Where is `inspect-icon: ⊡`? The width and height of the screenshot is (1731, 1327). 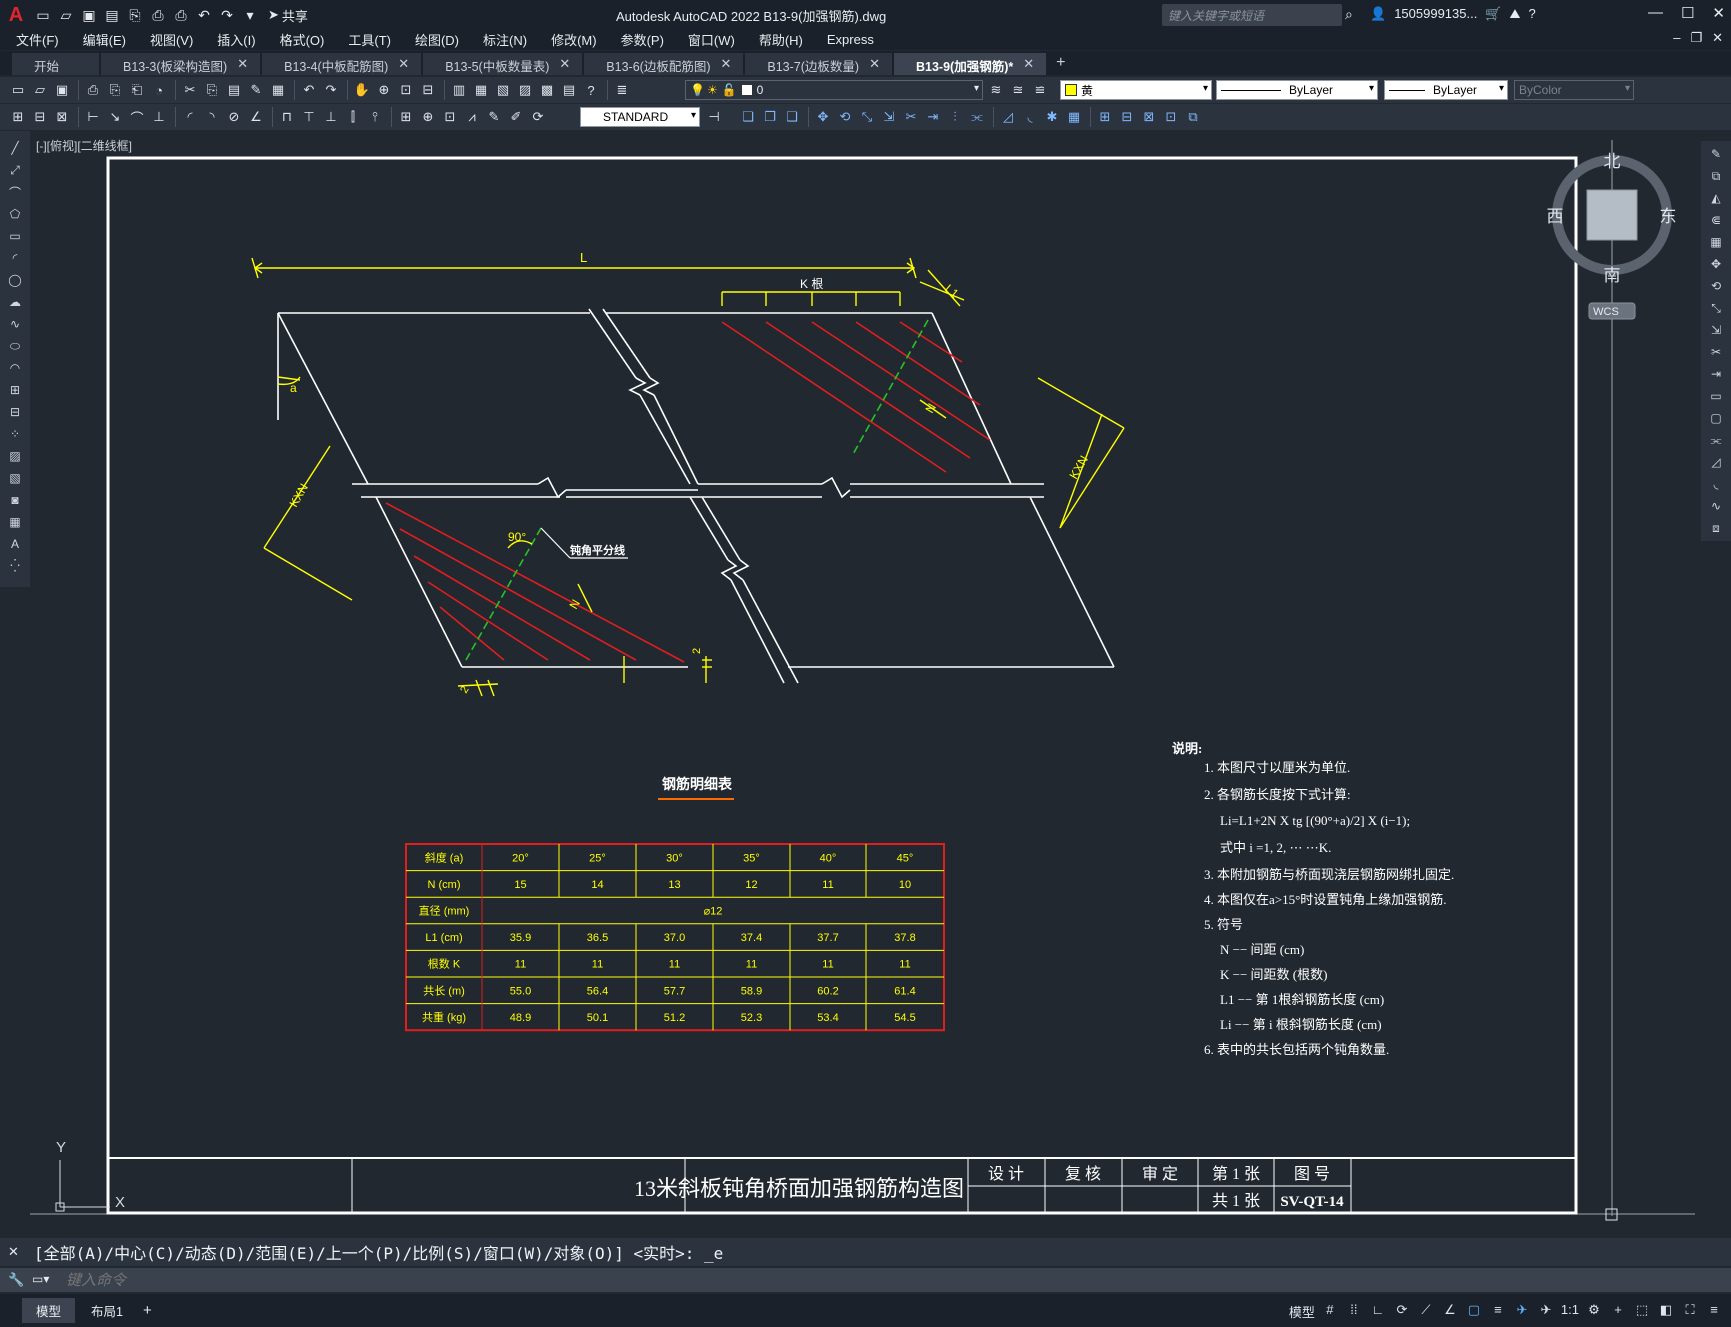
inspect-icon: ⊡ is located at coordinates (450, 117).